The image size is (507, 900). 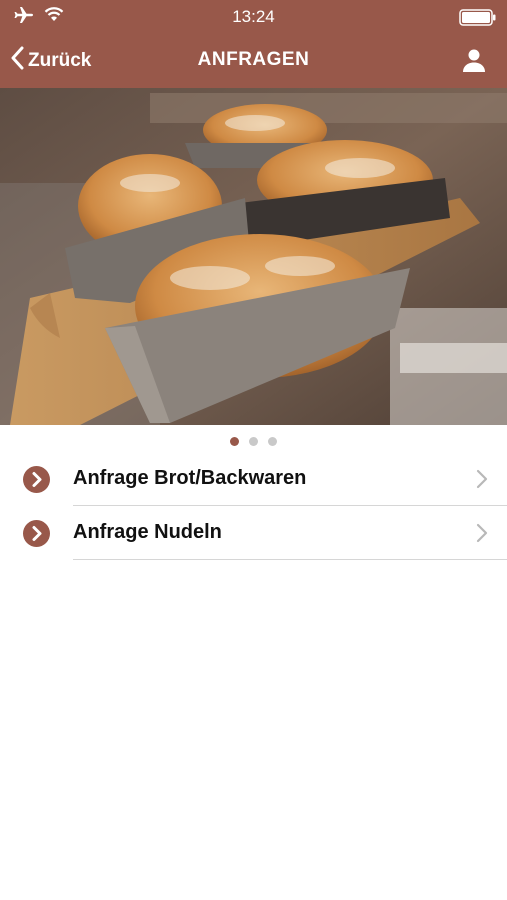 What do you see at coordinates (147, 532) in the screenshot?
I see `list-item-label: Anfrage Nudeln` at bounding box center [147, 532].